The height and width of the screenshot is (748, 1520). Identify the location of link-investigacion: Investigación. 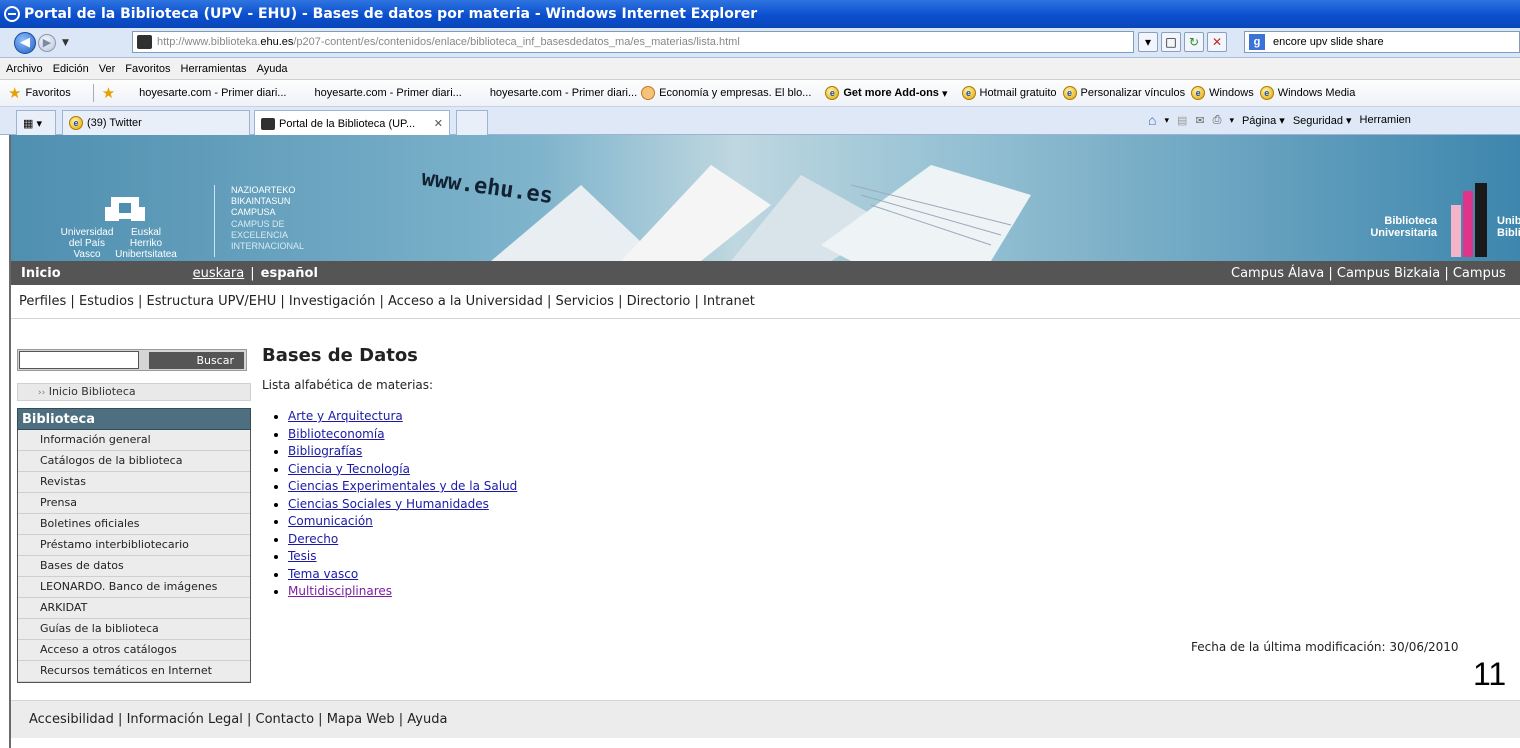
(332, 301).